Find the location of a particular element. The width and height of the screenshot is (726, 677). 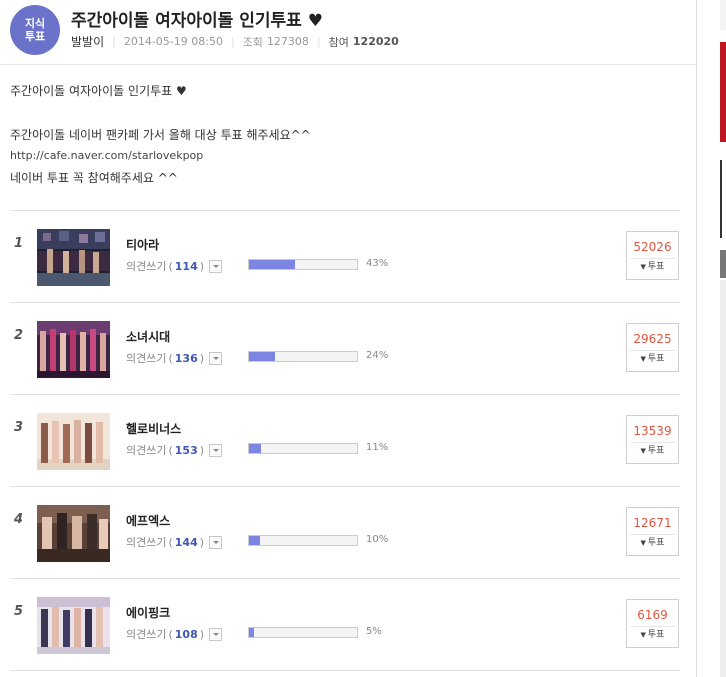

adjacent-widget is located at coordinates (723, 199).